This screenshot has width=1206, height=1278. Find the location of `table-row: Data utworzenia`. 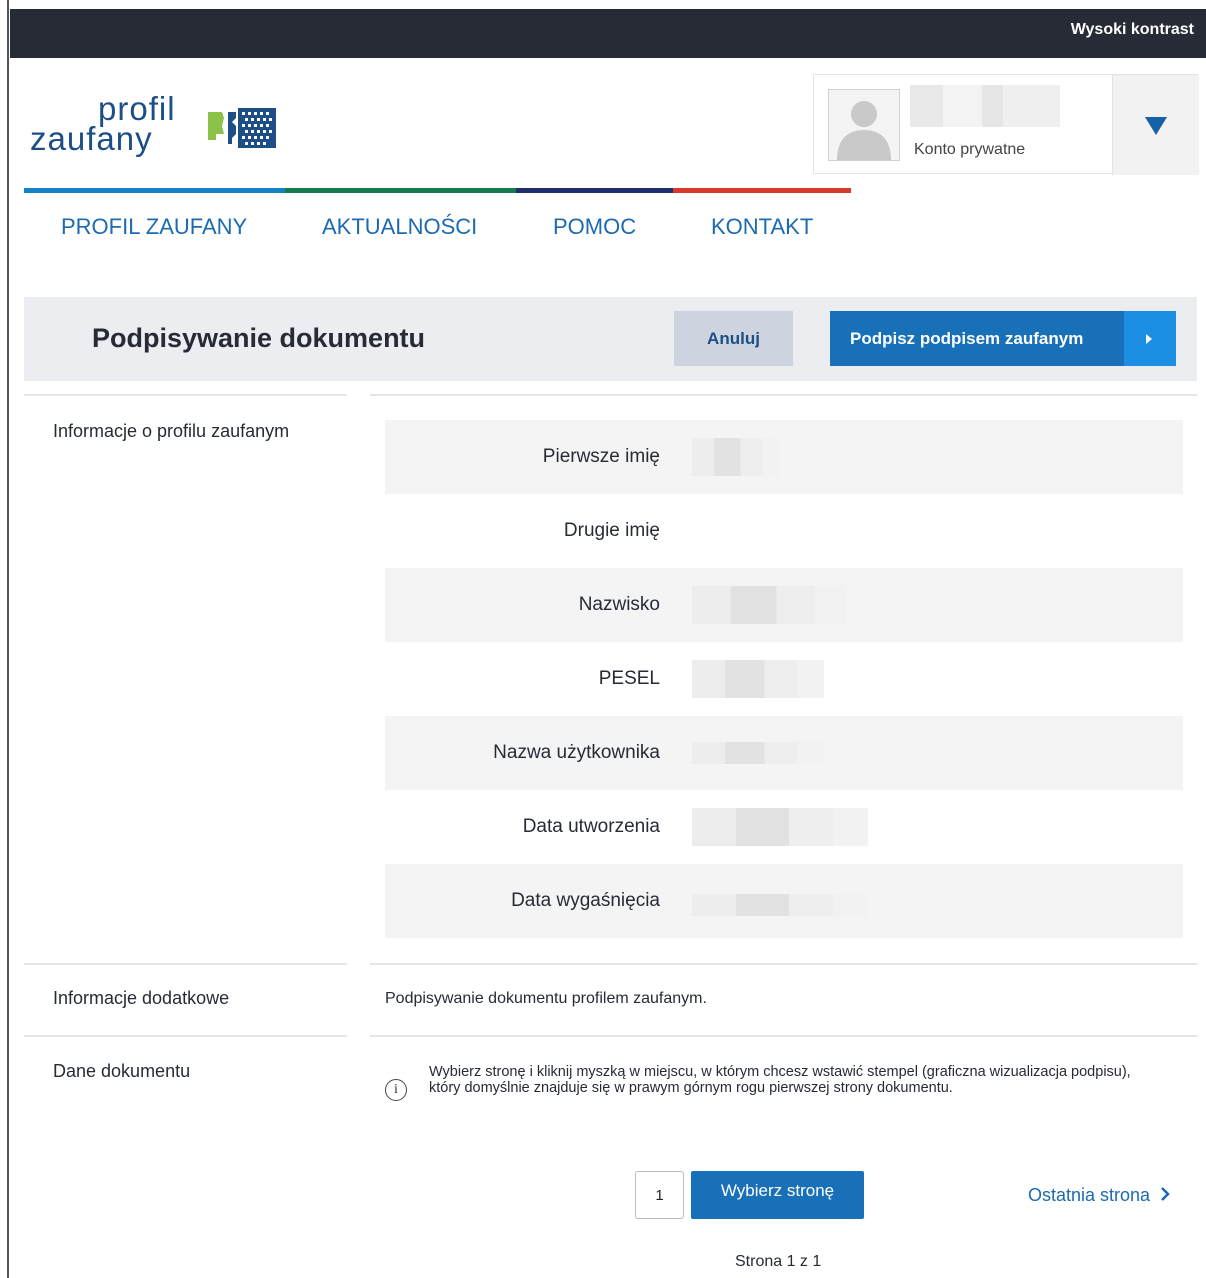

table-row: Data utworzenia is located at coordinates (784, 827).